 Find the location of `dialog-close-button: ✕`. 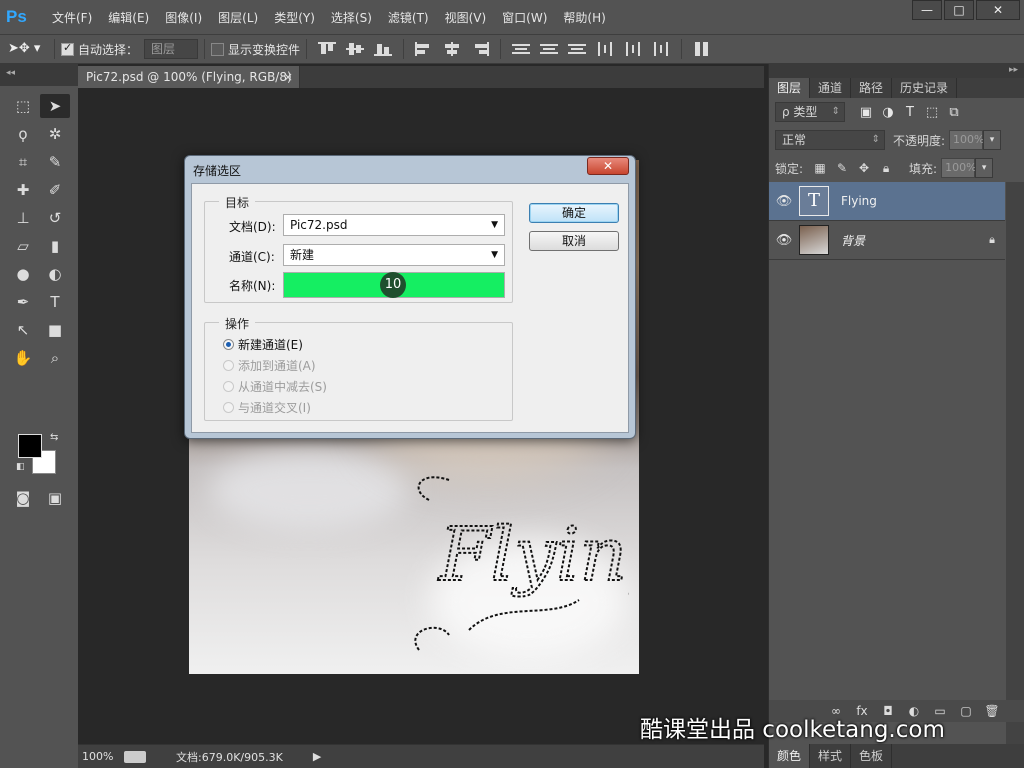

dialog-close-button: ✕ is located at coordinates (608, 166).